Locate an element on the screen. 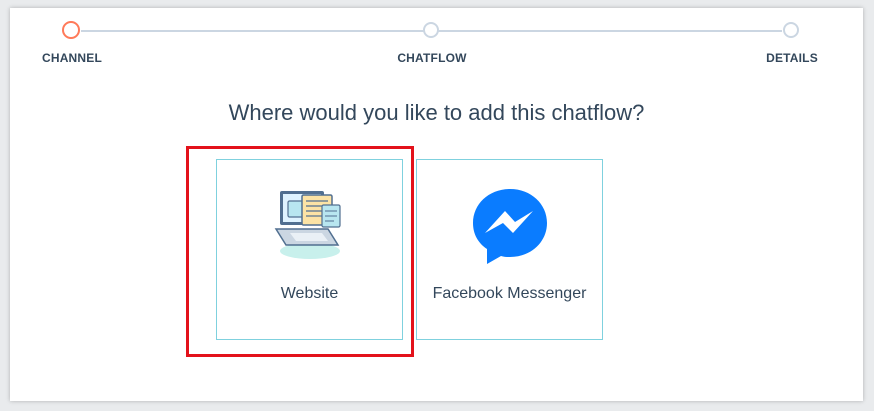 Image resolution: width=874 pixels, height=411 pixels. step-details-label: DETAILS is located at coordinates (792, 58).